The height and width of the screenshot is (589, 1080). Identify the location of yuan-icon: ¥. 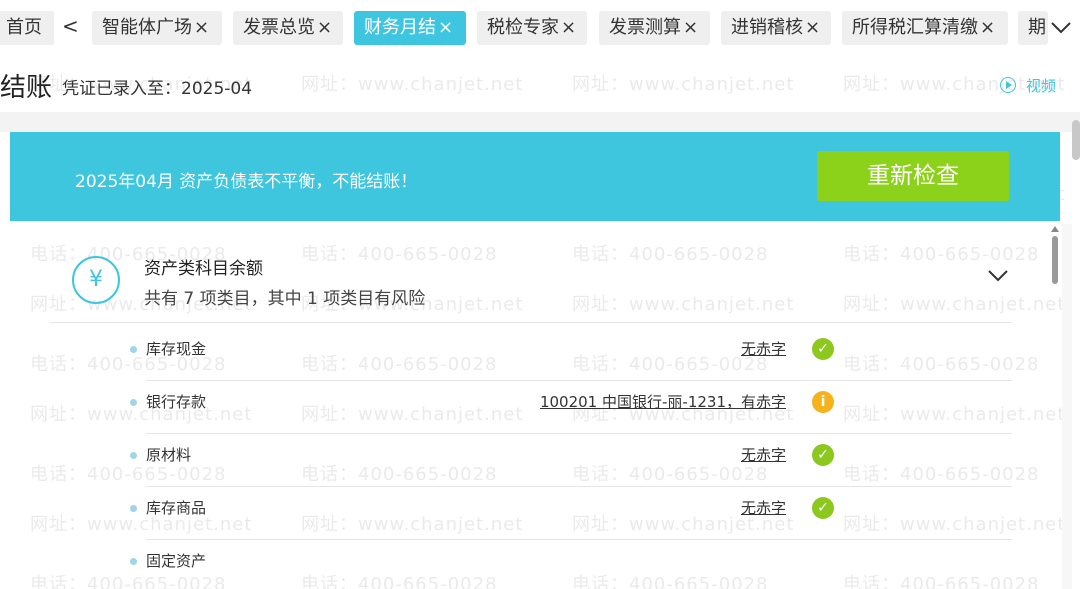
(96, 280).